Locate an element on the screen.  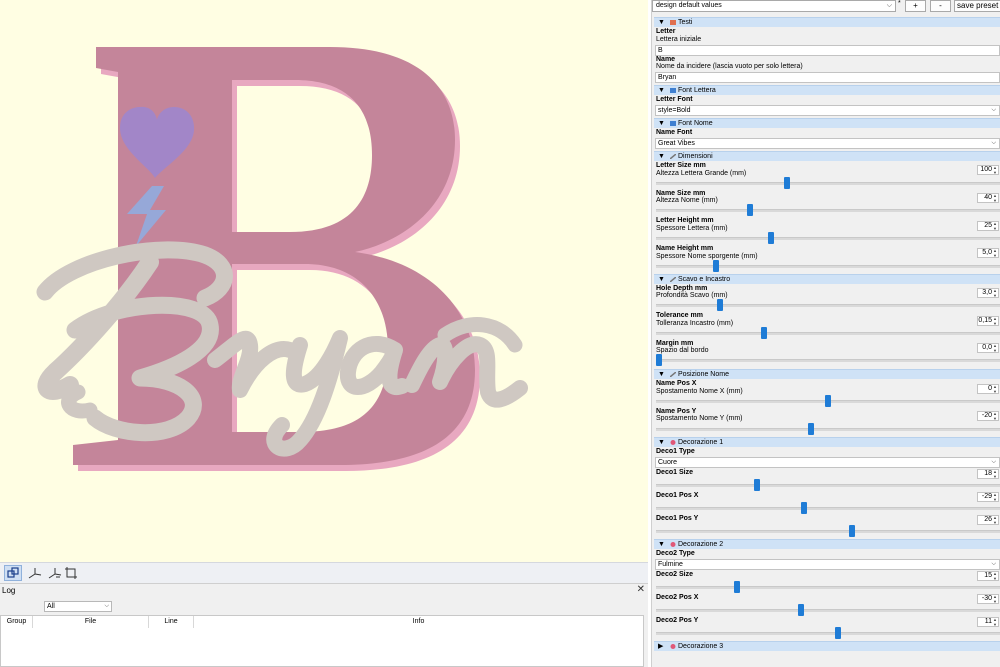
log-col-line: Line is located at coordinates (171, 622).